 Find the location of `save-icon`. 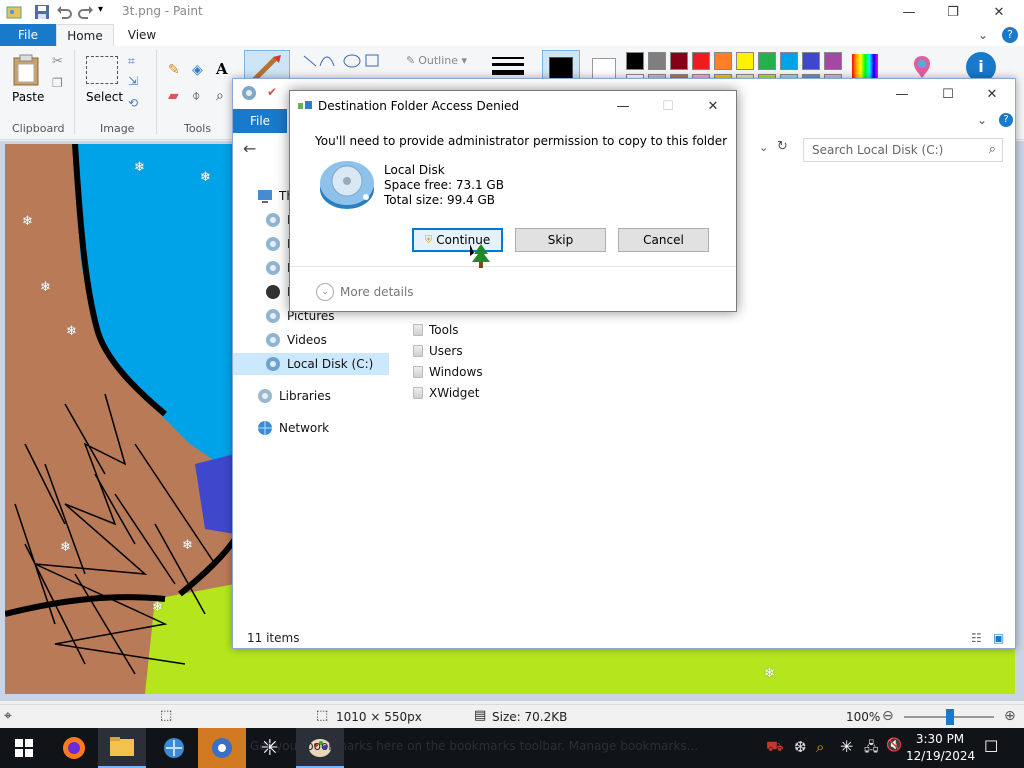

save-icon is located at coordinates (42, 12).